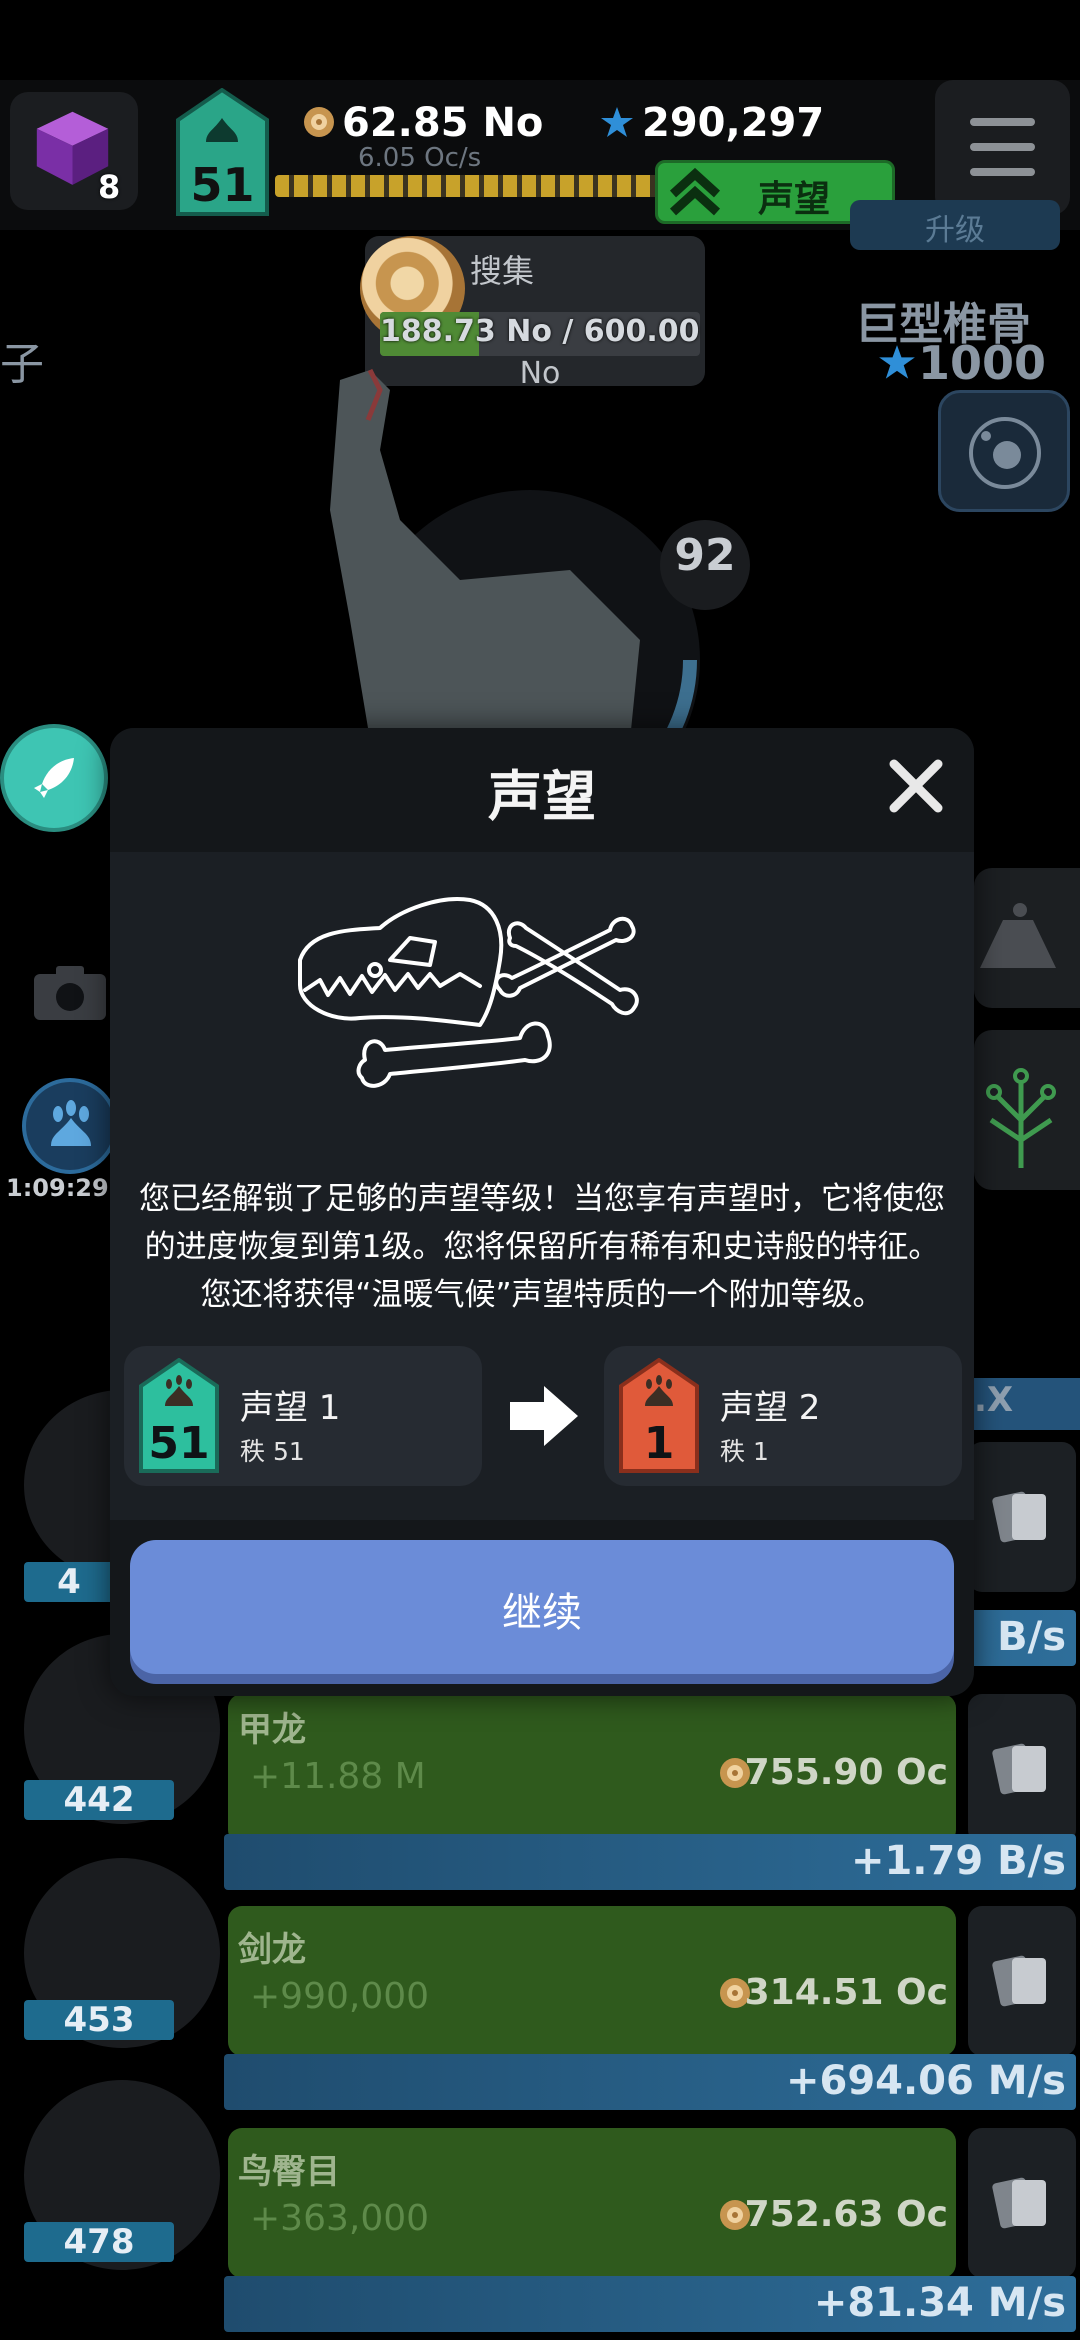 The height and width of the screenshot is (2340, 1080). Describe the element at coordinates (319, 122) in the screenshot. I see `ammonite-icon` at that location.